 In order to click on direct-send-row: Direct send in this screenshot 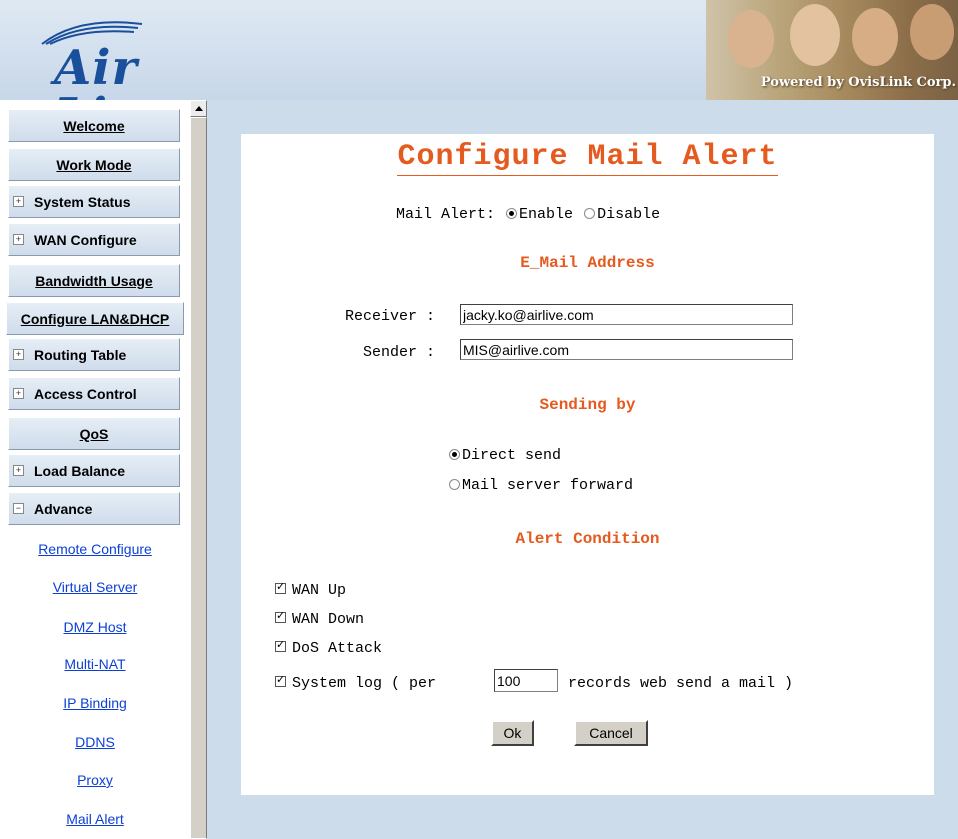, I will do `click(504, 455)`.